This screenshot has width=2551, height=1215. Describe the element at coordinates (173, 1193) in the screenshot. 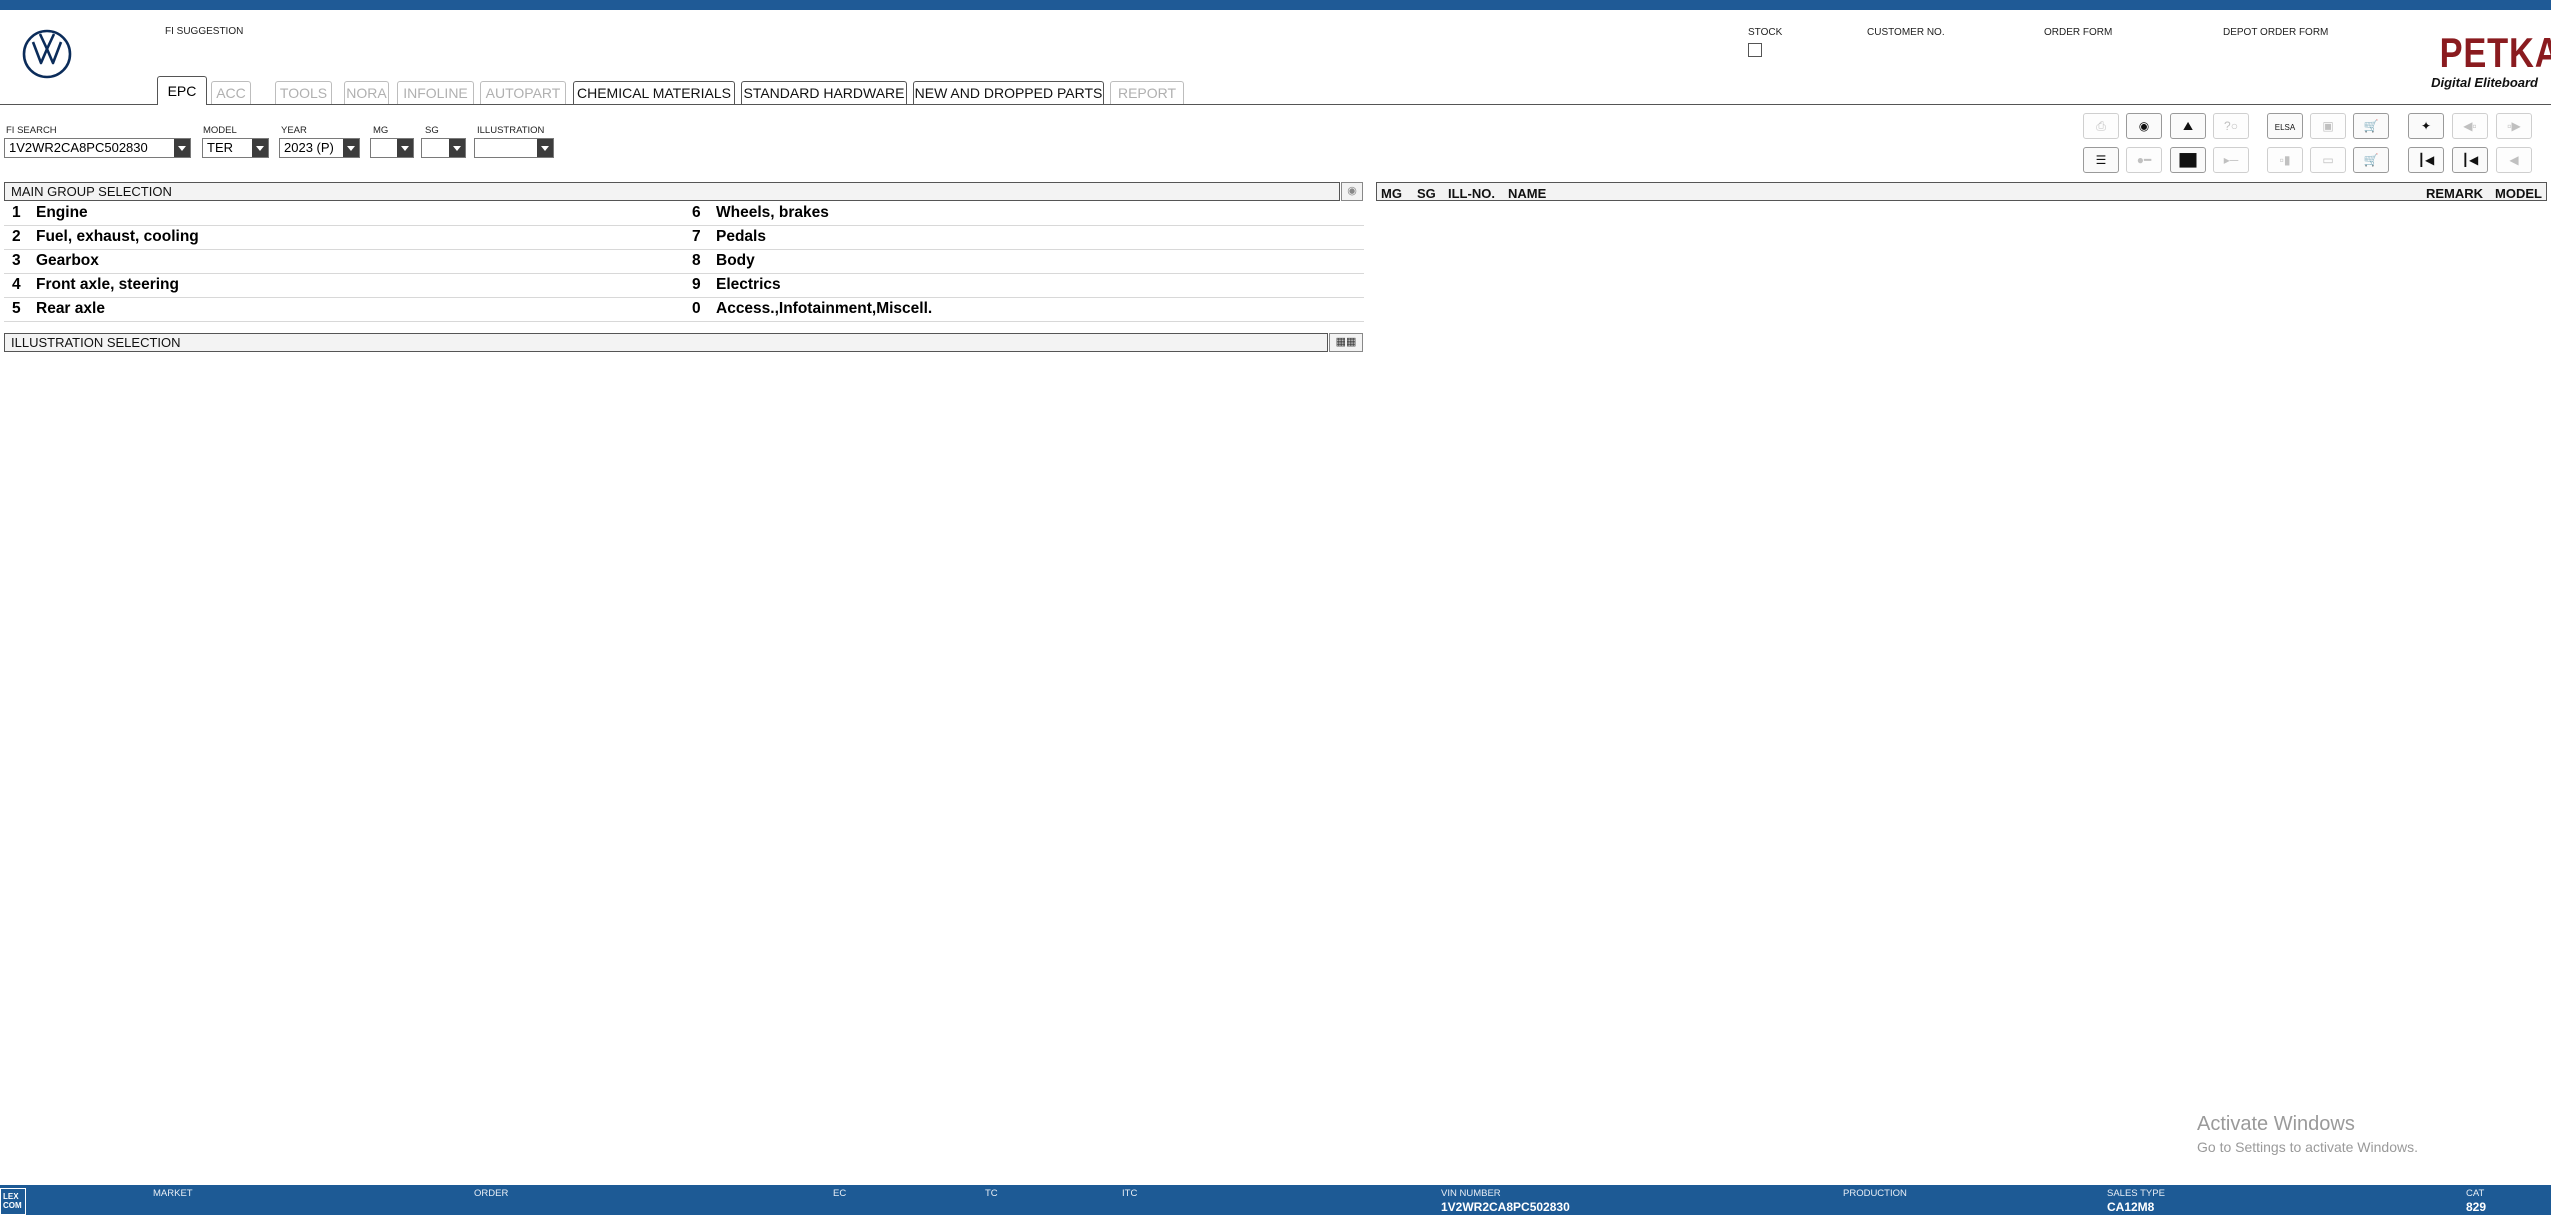

I see `market-label: MARKET` at that location.